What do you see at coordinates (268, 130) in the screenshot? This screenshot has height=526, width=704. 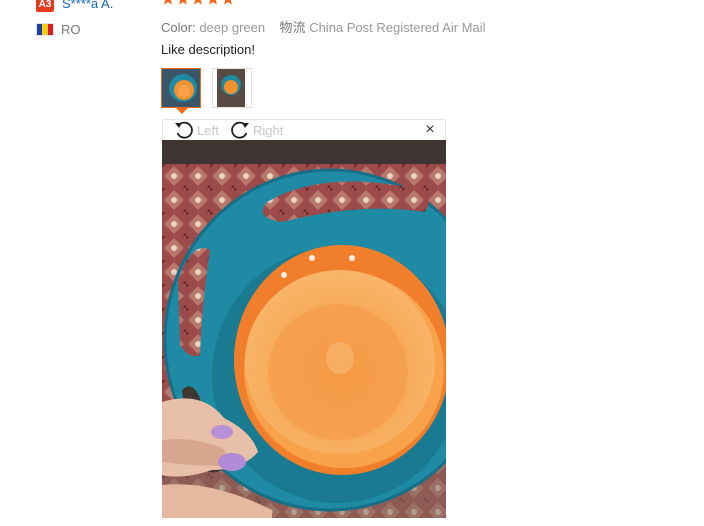 I see `rotate-right-label: Right` at bounding box center [268, 130].